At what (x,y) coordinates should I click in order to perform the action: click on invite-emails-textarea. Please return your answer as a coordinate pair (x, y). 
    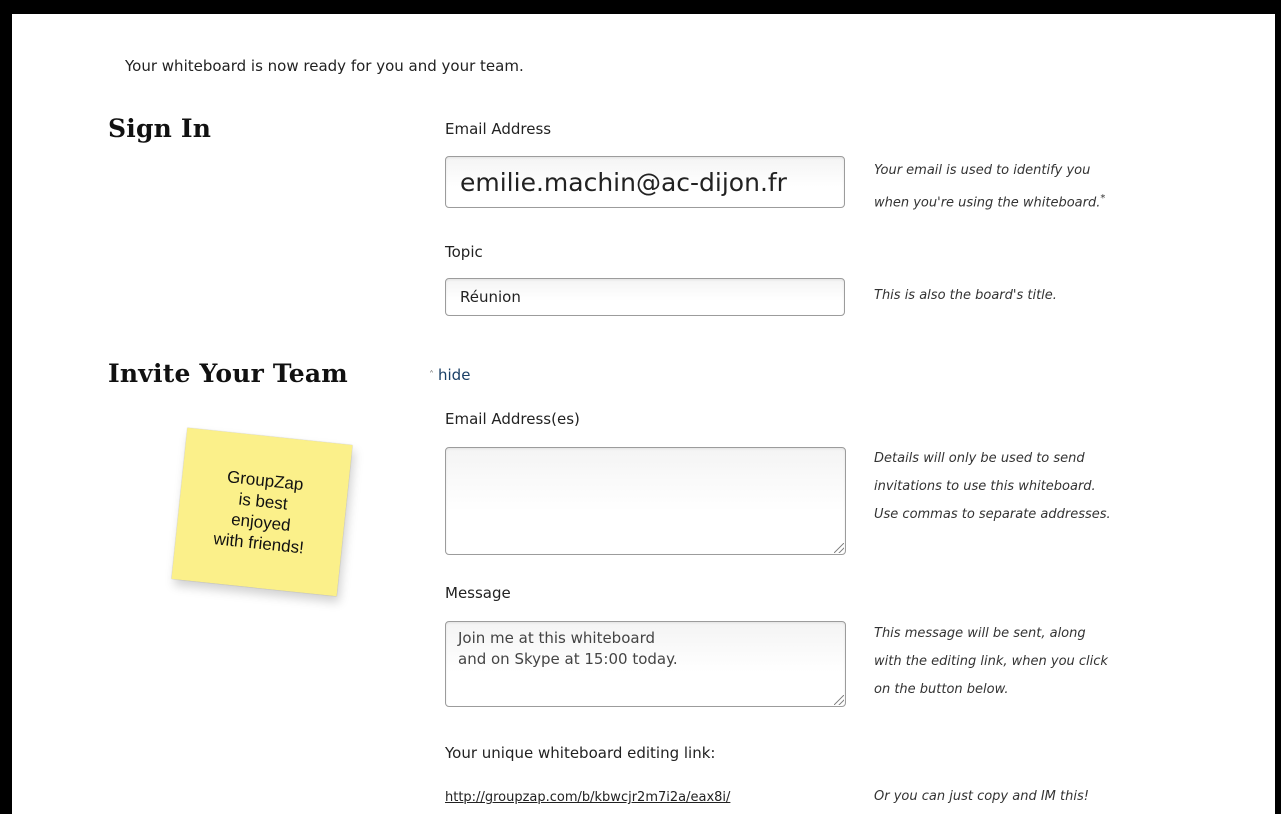
    Looking at the image, I should click on (645, 501).